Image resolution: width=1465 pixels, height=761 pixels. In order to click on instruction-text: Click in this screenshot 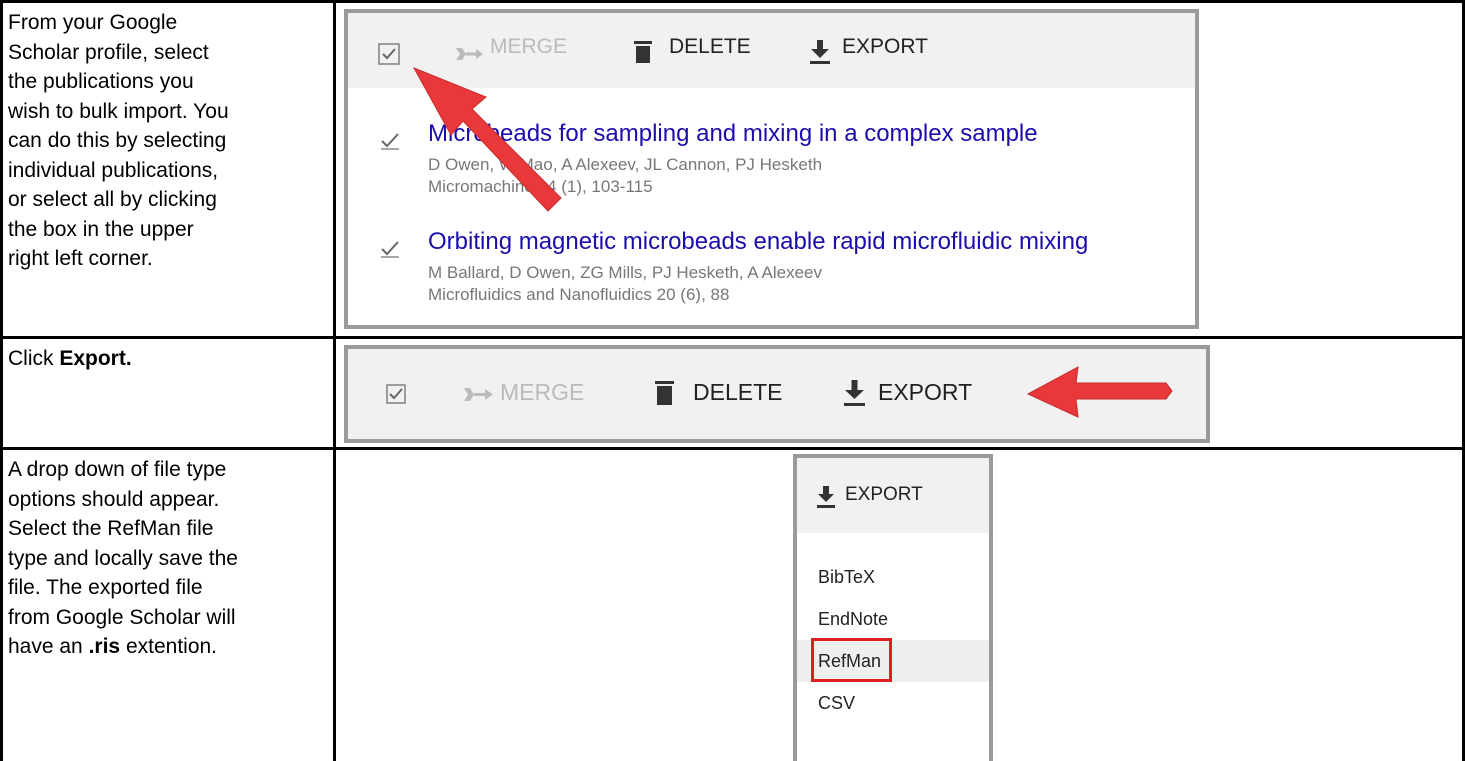, I will do `click(34, 358)`.